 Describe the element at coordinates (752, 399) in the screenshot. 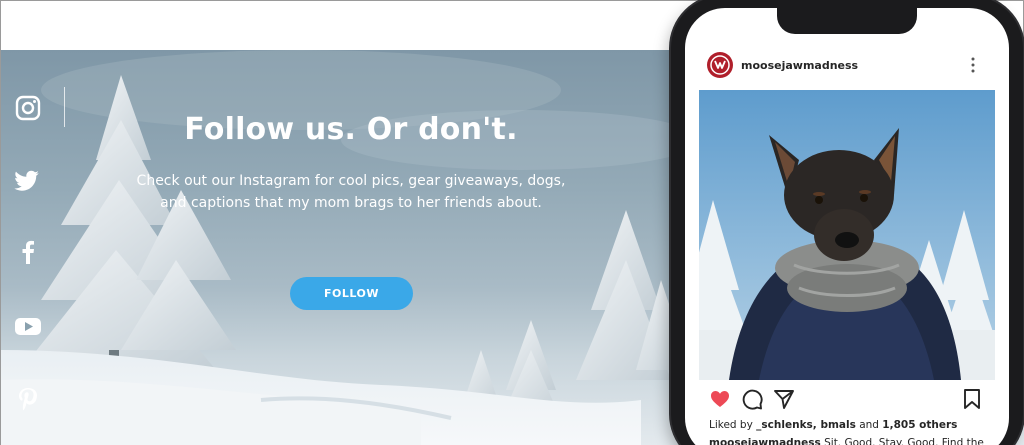

I see `comment-icon` at that location.